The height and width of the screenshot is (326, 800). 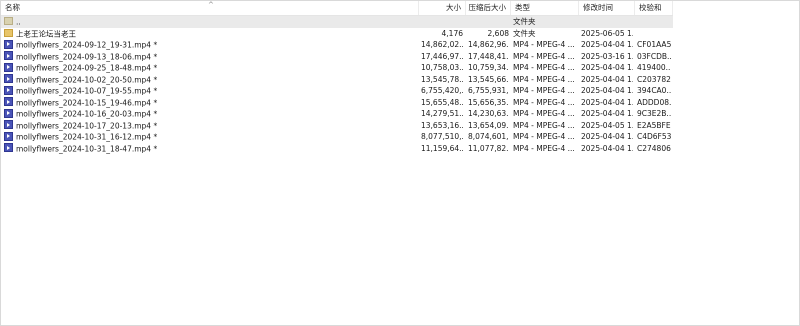 I want to click on column-header-packed-size: 压缩后大小, so click(x=488, y=8).